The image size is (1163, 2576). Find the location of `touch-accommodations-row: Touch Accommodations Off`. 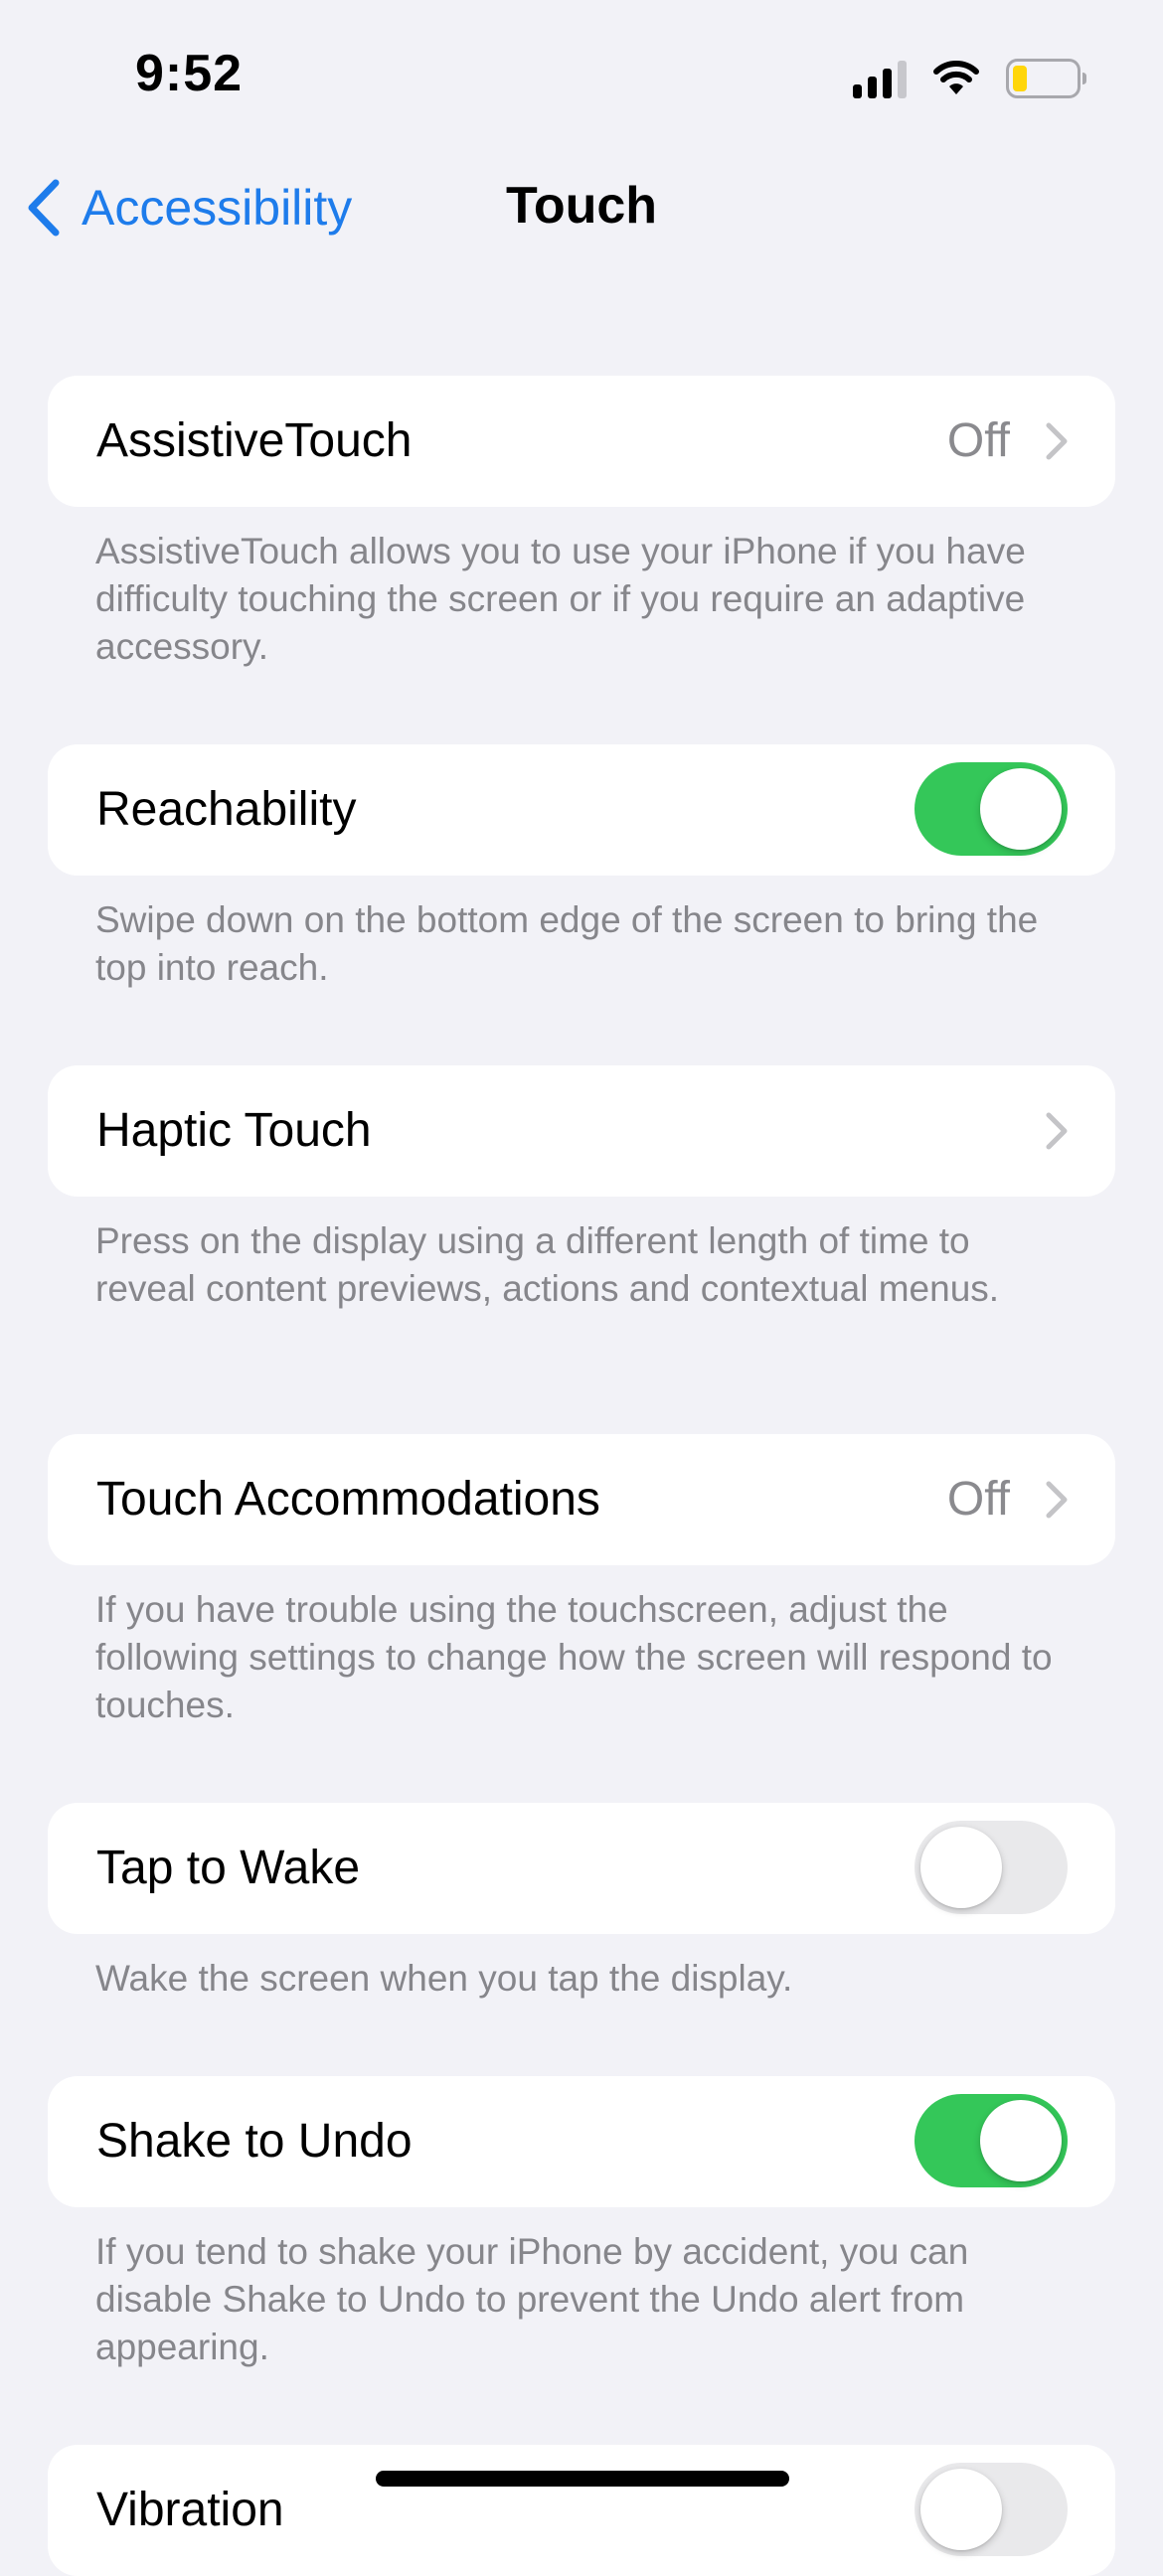

touch-accommodations-row: Touch Accommodations Off is located at coordinates (581, 1499).